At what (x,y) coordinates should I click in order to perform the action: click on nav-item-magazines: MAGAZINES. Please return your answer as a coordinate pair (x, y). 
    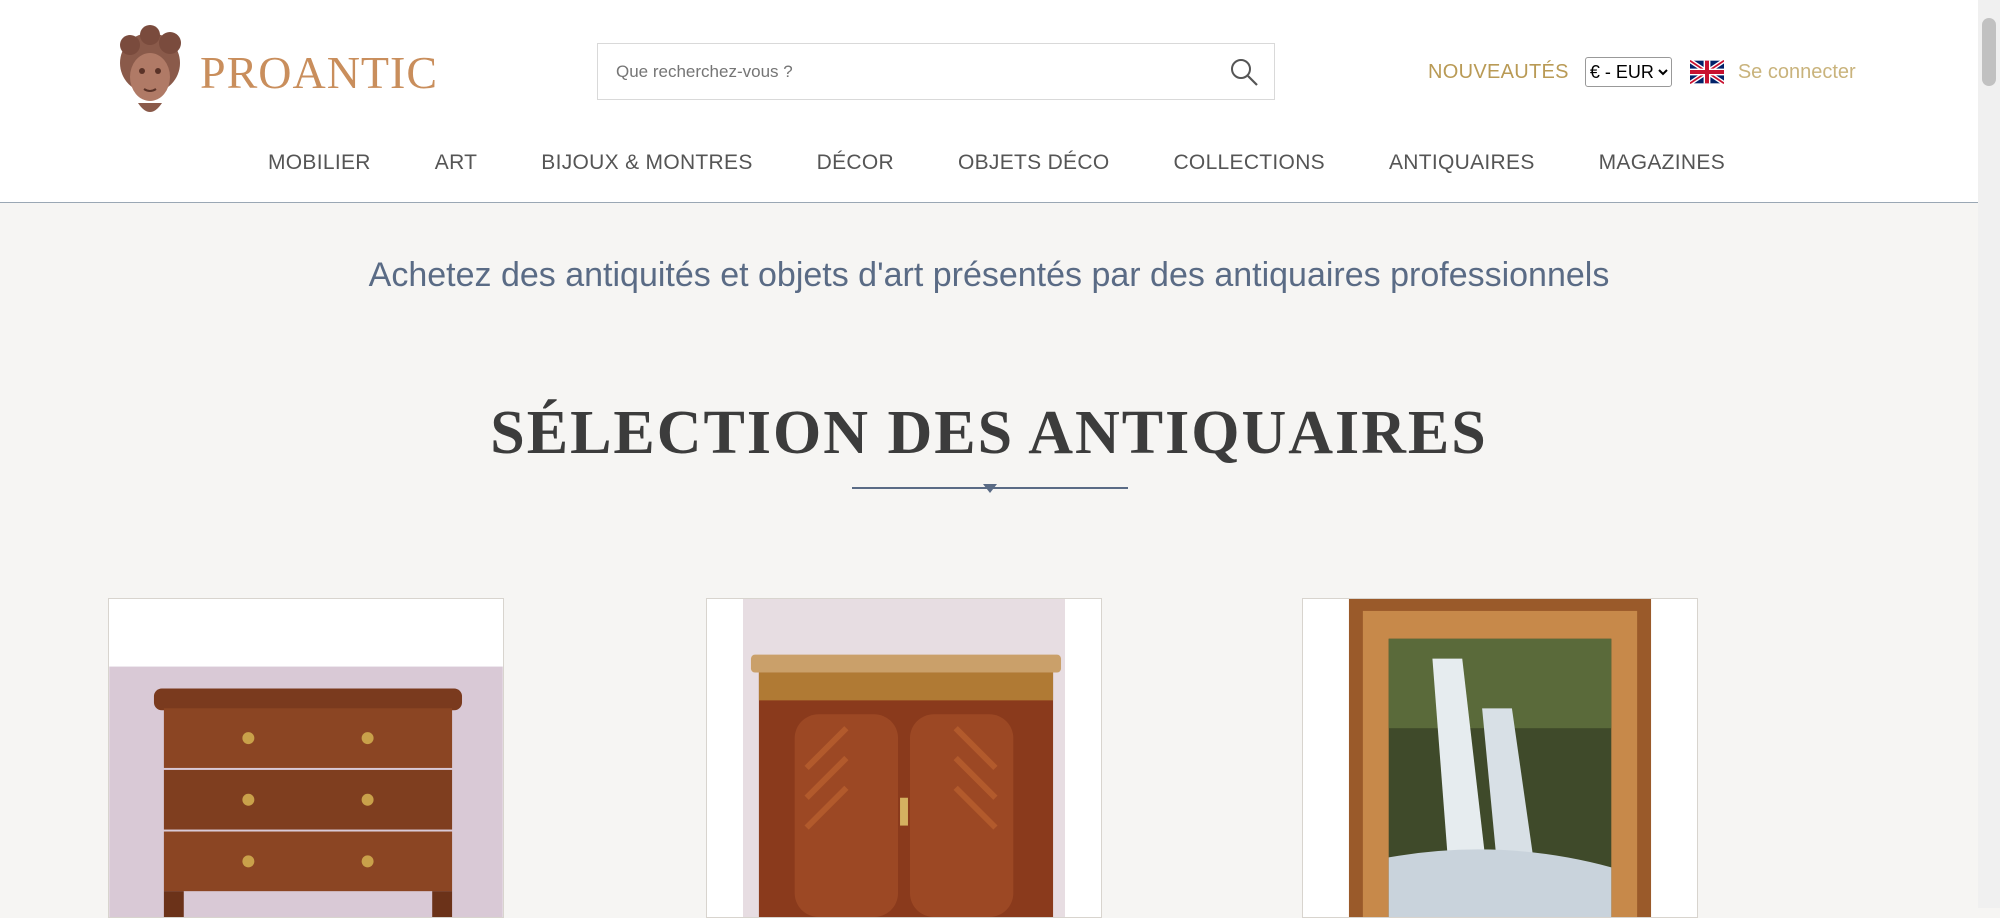
    Looking at the image, I should click on (1662, 163).